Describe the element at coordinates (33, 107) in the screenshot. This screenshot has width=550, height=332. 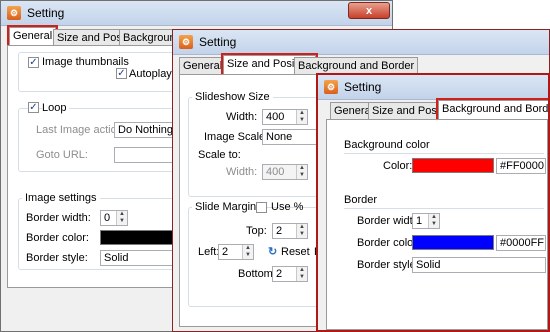
I see `loop-checkbox: ✓` at that location.